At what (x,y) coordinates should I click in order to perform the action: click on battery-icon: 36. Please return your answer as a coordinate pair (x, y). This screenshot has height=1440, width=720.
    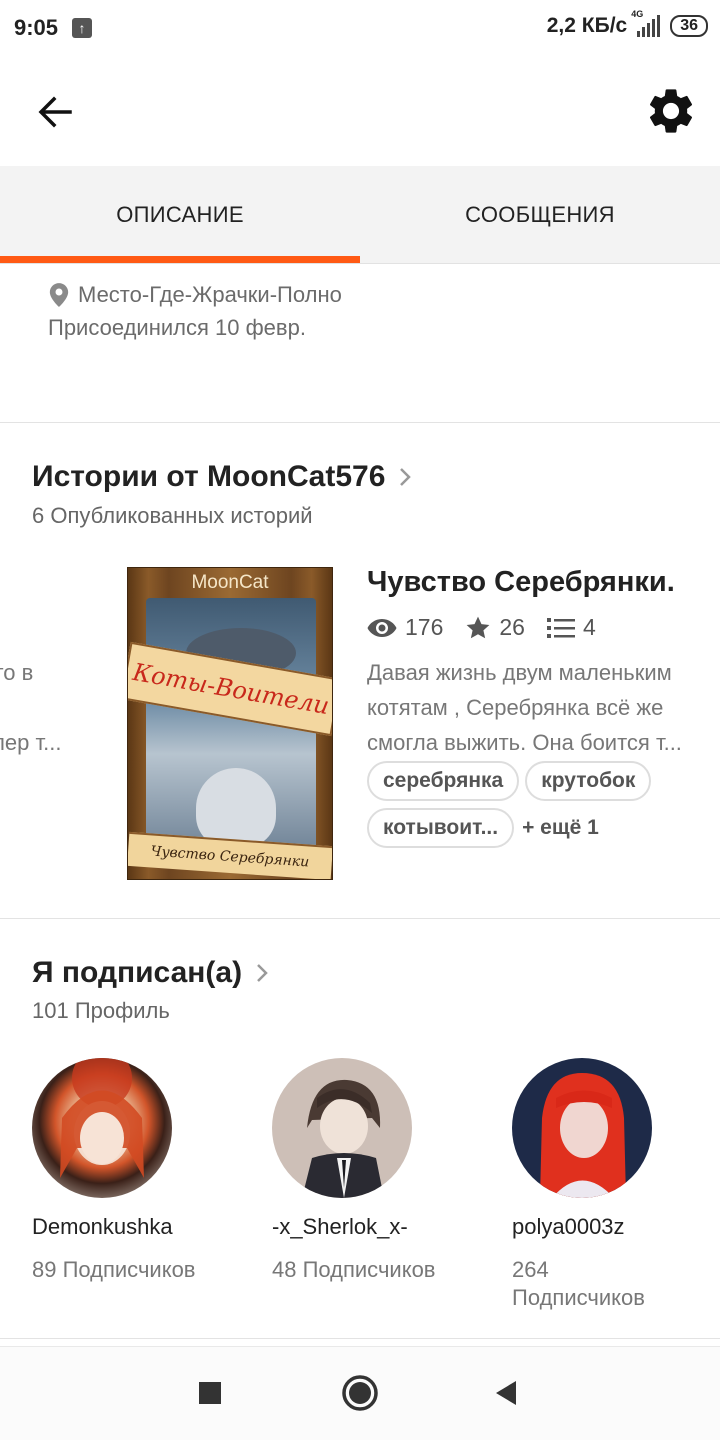
    Looking at the image, I should click on (689, 26).